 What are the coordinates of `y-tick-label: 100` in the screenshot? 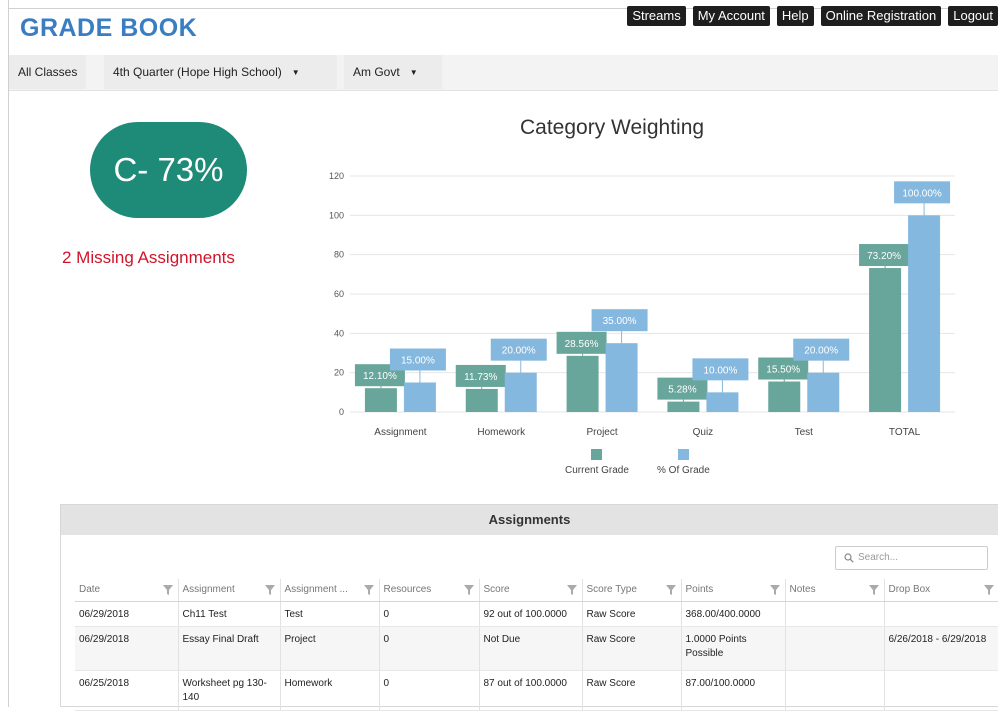 It's located at (336, 215).